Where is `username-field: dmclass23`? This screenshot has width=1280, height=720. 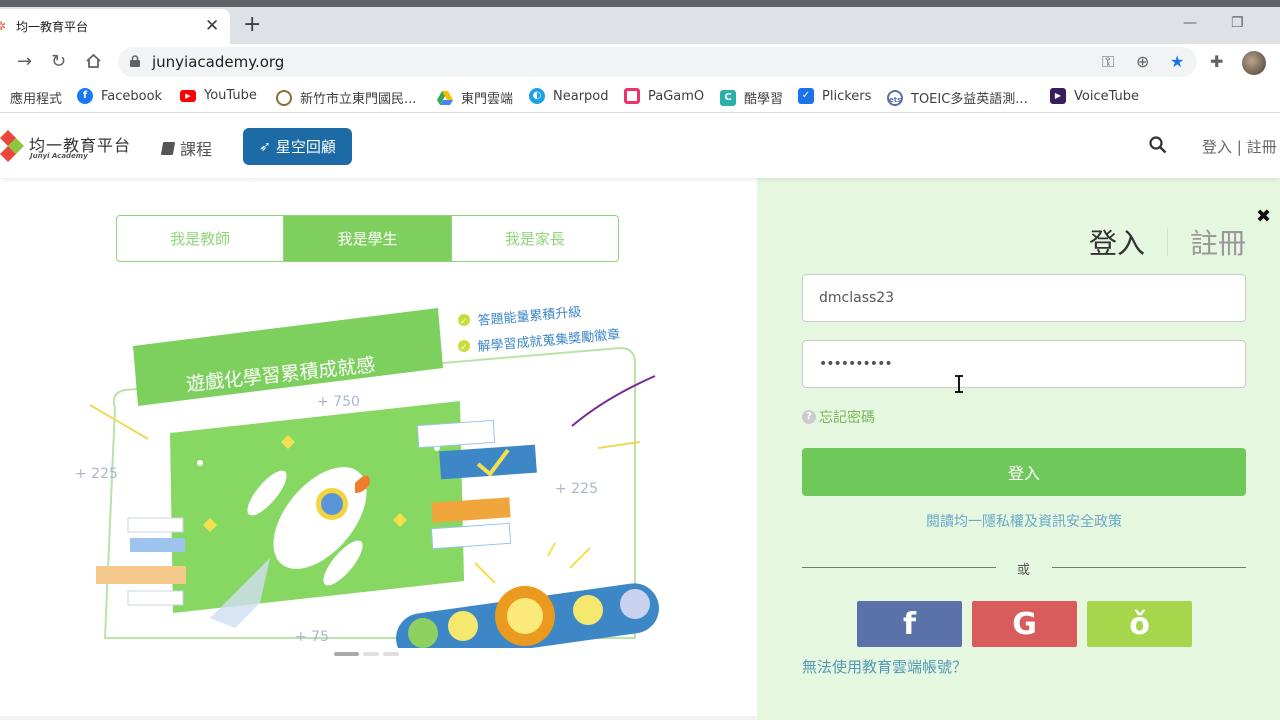
username-field: dmclass23 is located at coordinates (1024, 298).